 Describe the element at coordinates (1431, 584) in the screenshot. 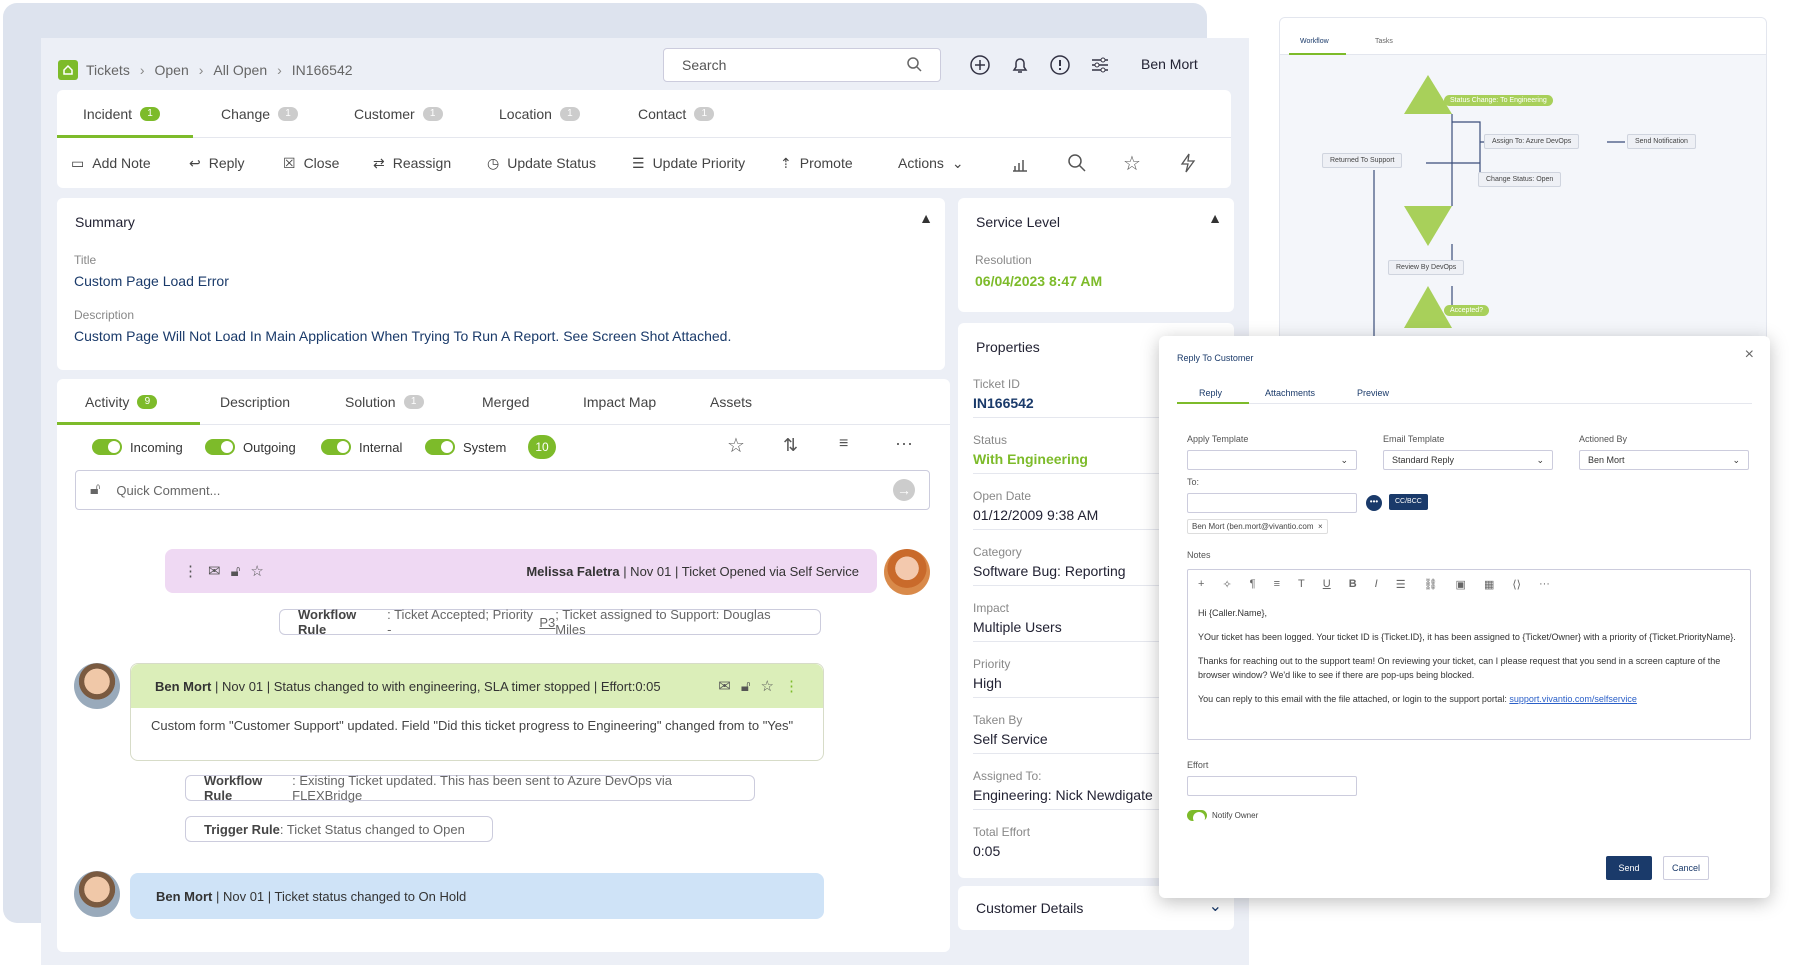

I see `link-icon: ⛓` at that location.